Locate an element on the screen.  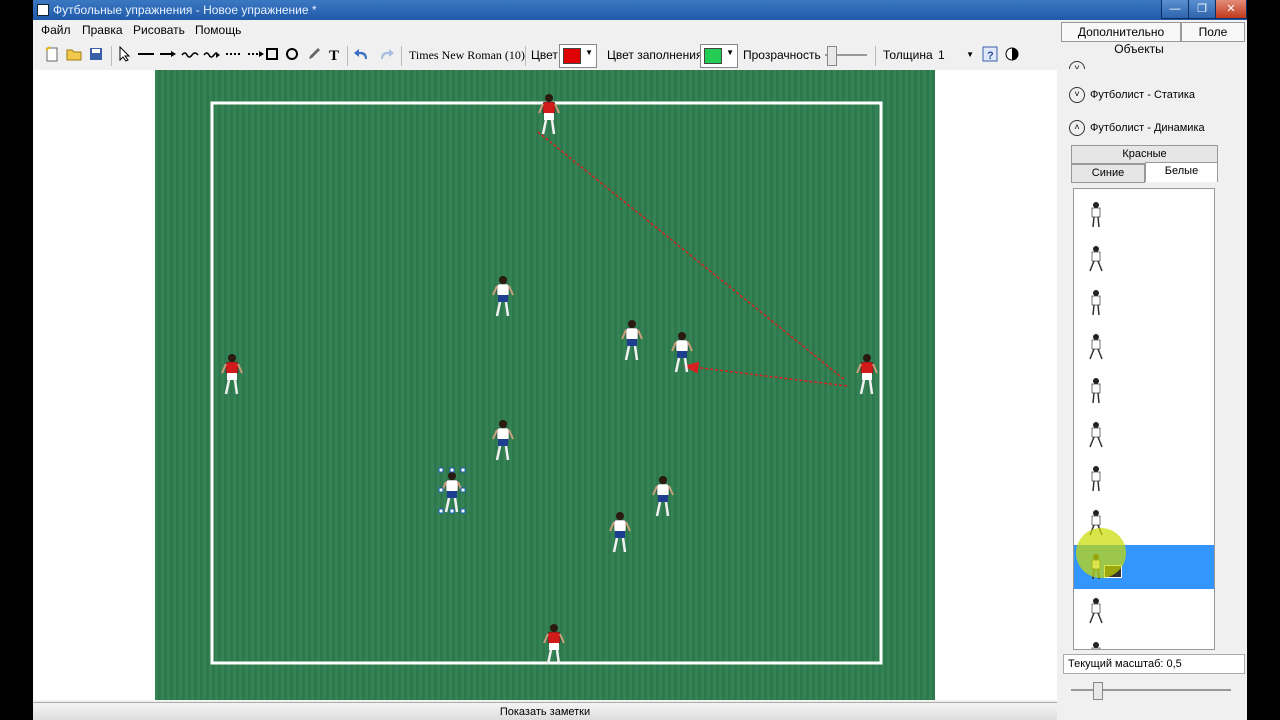
minimize-button: — is located at coordinates (1175, 9).